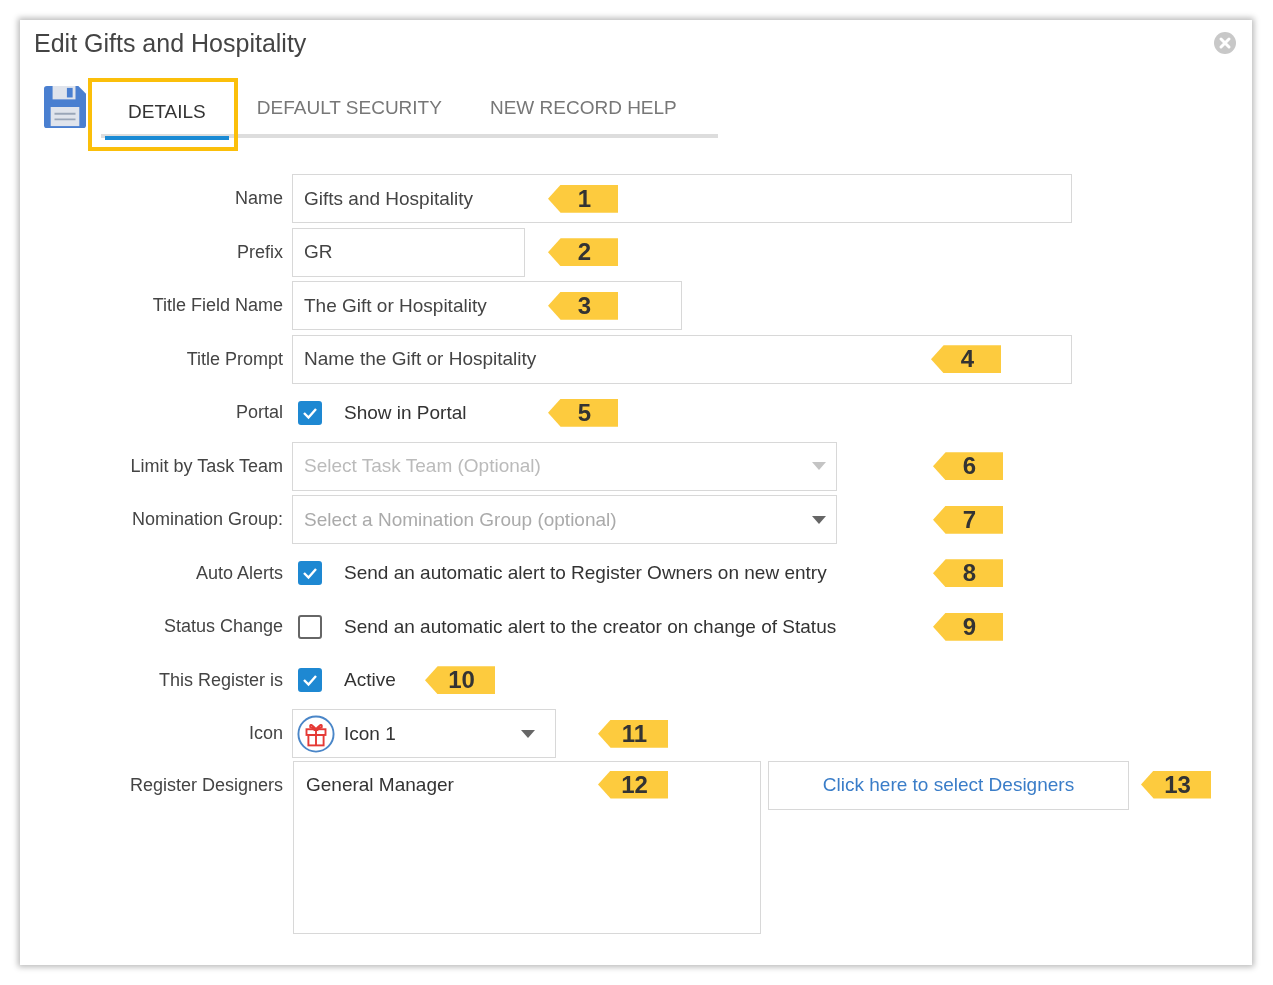 The height and width of the screenshot is (985, 1273). Describe the element at coordinates (460, 680) in the screenshot. I see `callout-marker: 10` at that location.